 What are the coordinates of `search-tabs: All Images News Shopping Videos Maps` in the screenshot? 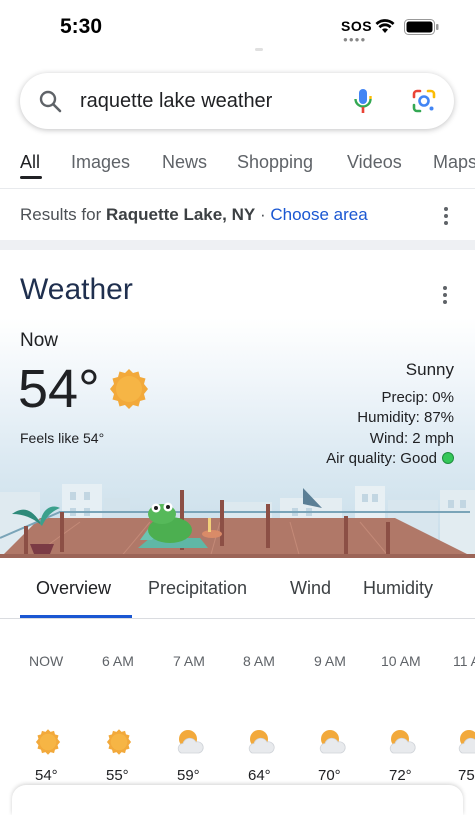 It's located at (237, 168).